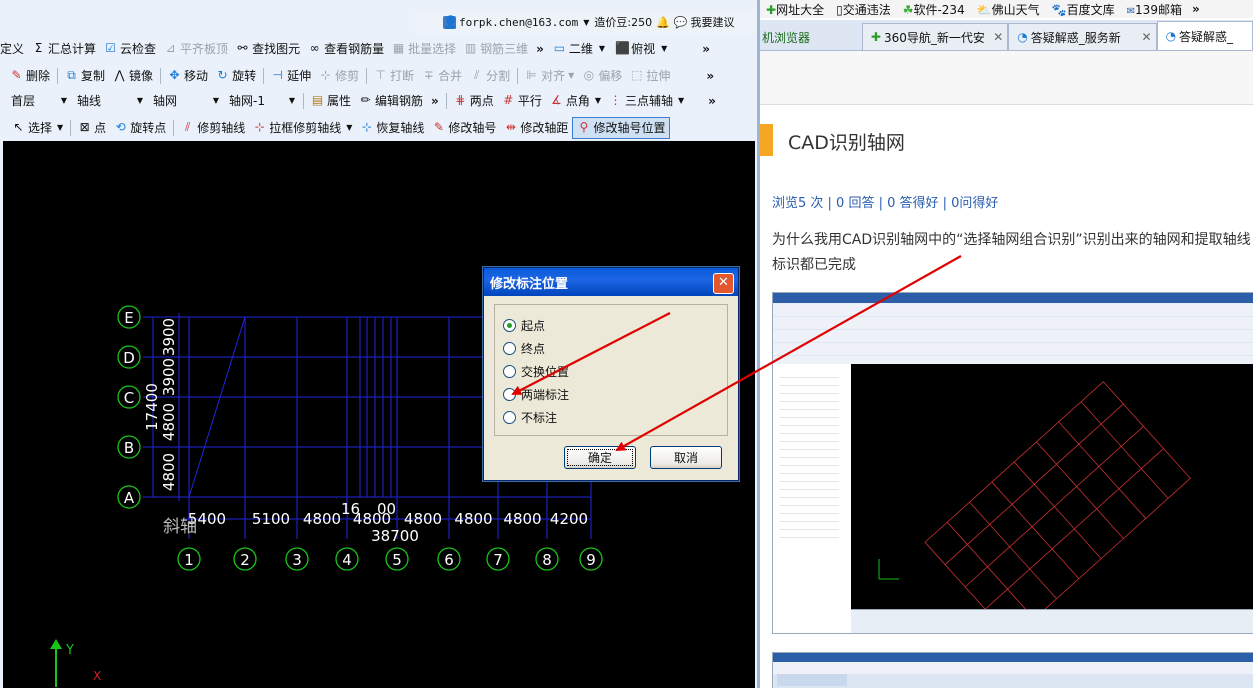 The width and height of the screenshot is (1253, 688). Describe the element at coordinates (646, 101) in the screenshot. I see `three-point-button: ⋮ 三点辅轴 ▼` at that location.